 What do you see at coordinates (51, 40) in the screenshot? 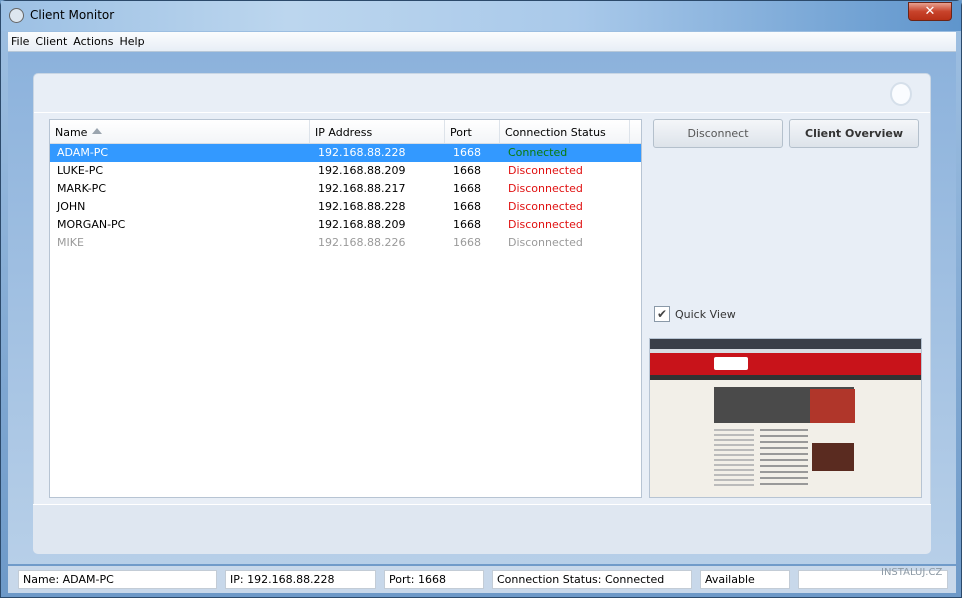
I see `menu-client: Client` at bounding box center [51, 40].